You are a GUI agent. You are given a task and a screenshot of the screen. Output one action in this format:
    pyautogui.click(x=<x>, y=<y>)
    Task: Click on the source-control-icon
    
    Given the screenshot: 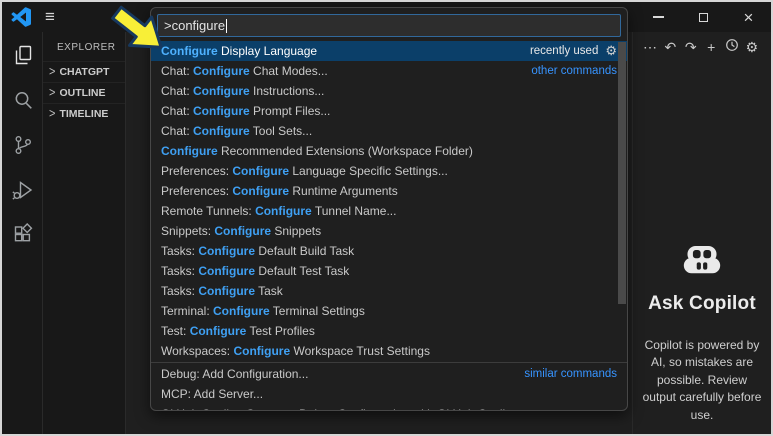 What is the action you would take?
    pyautogui.click(x=22, y=144)
    